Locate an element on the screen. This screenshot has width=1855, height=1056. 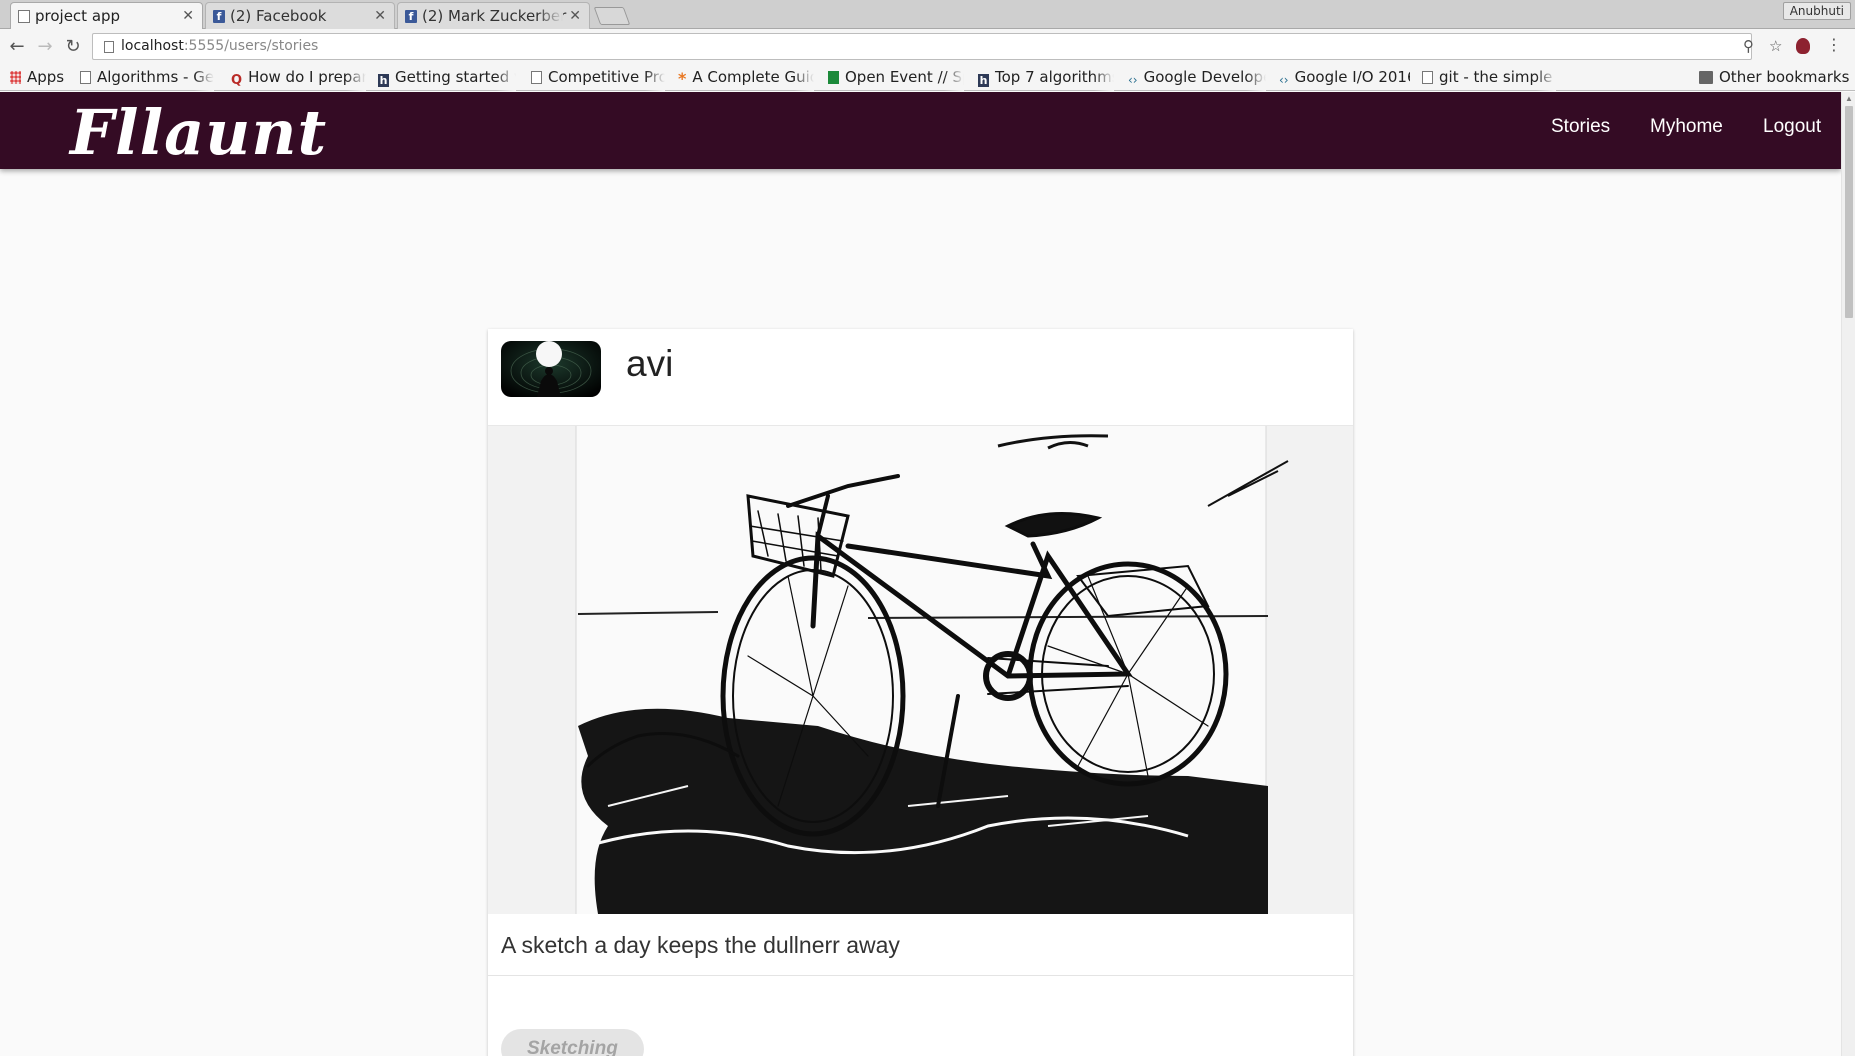
story-caption: A sketch a day keeps the dullnerr away is located at coordinates (700, 945).